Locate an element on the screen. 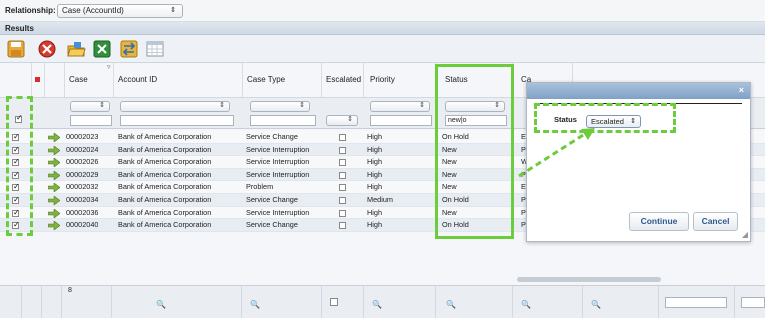 This screenshot has height=318, width=765. case-type-cell: Problem is located at coordinates (260, 187).